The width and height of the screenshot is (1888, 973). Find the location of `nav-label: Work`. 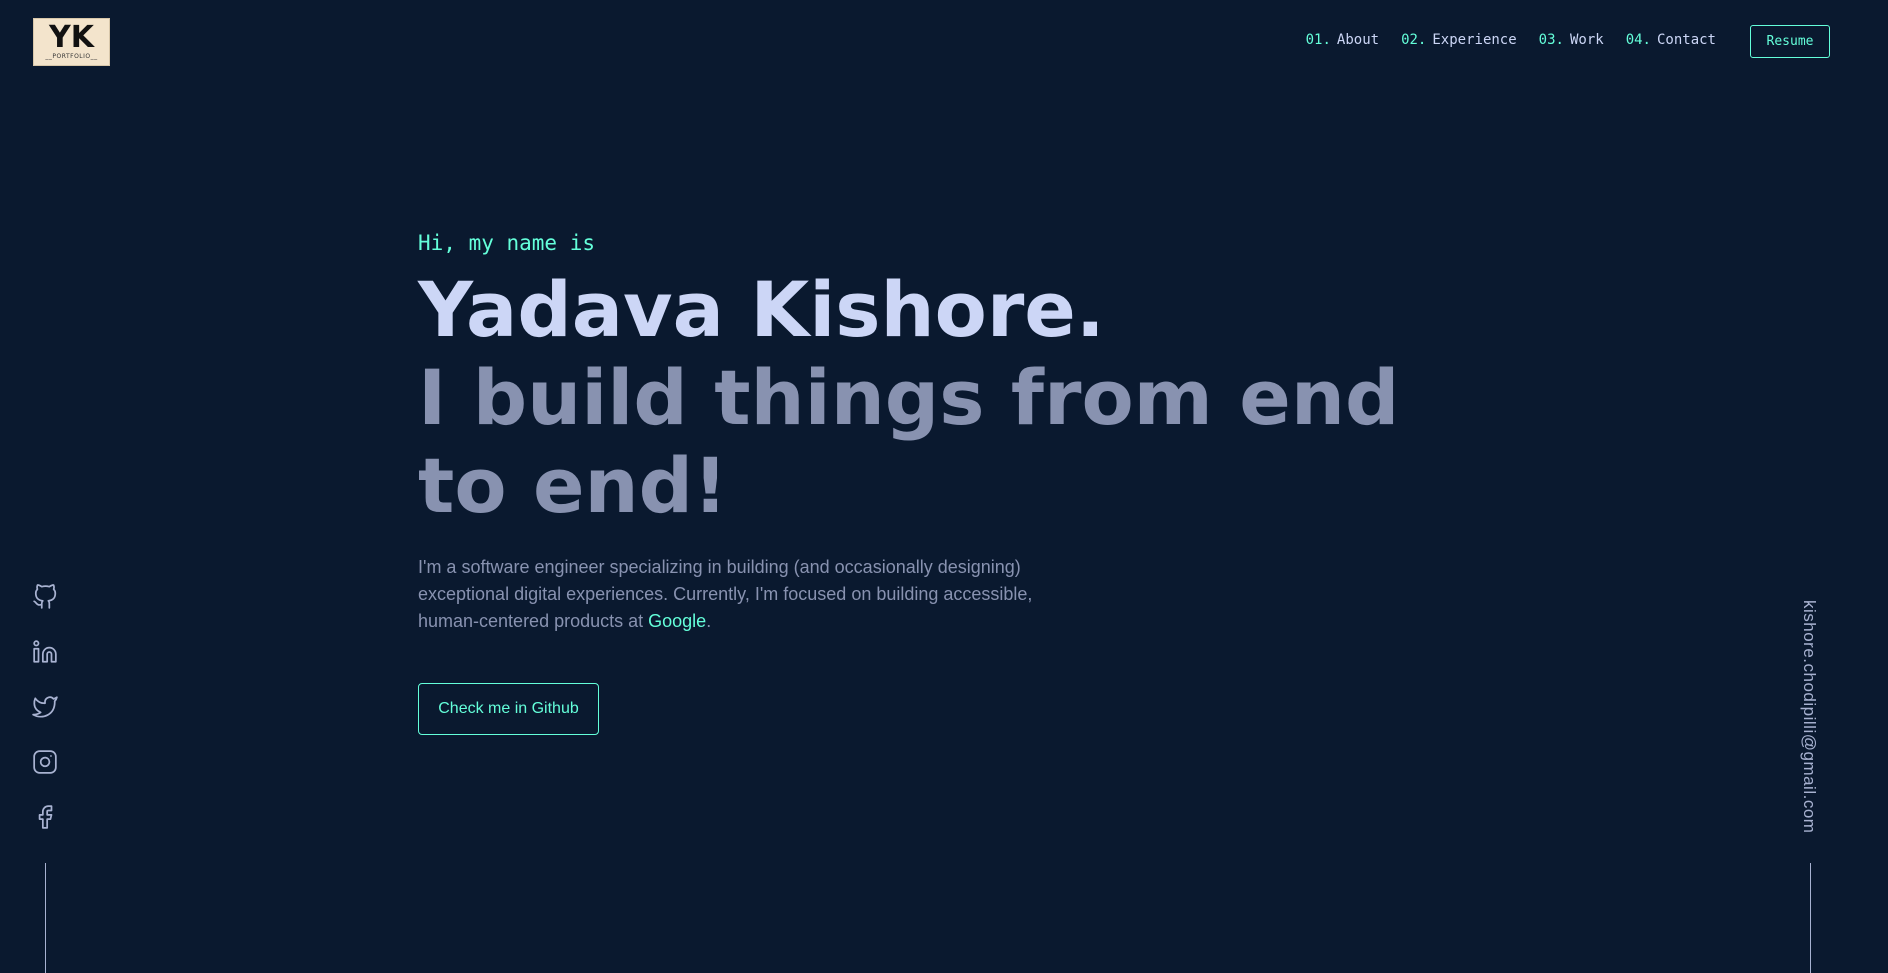

nav-label: Work is located at coordinates (1586, 40).